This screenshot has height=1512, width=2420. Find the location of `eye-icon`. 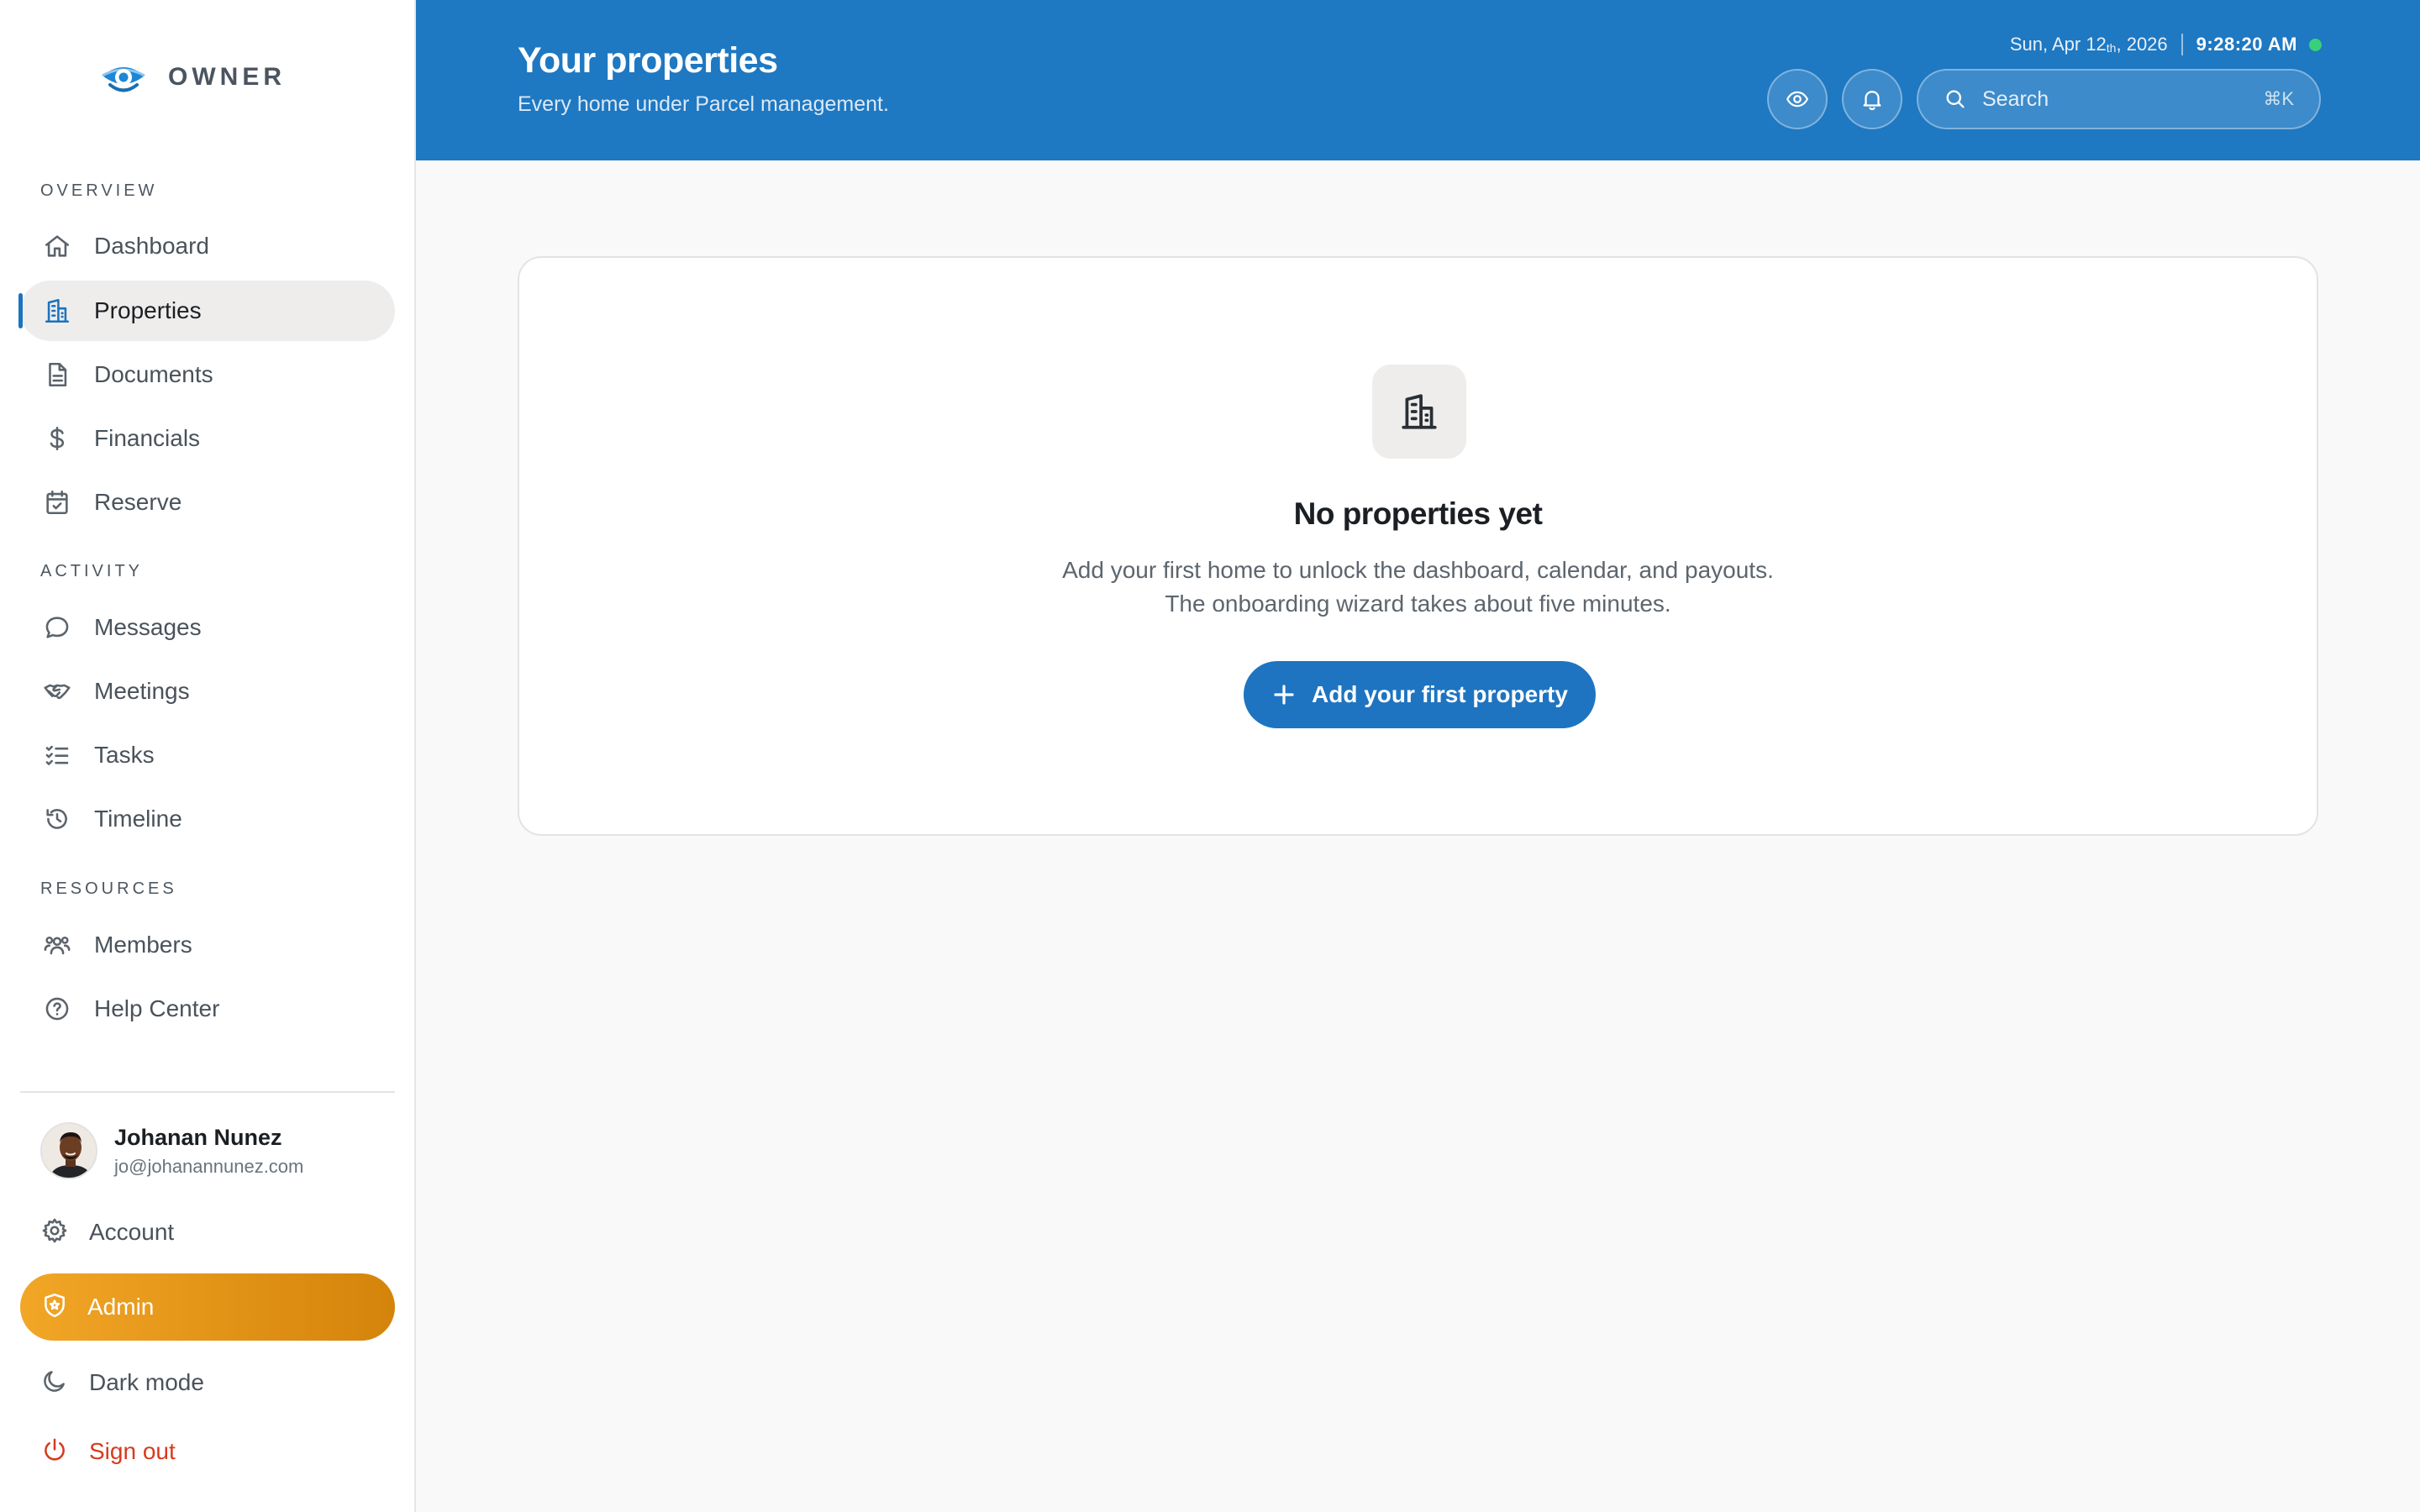

eye-icon is located at coordinates (1797, 99).